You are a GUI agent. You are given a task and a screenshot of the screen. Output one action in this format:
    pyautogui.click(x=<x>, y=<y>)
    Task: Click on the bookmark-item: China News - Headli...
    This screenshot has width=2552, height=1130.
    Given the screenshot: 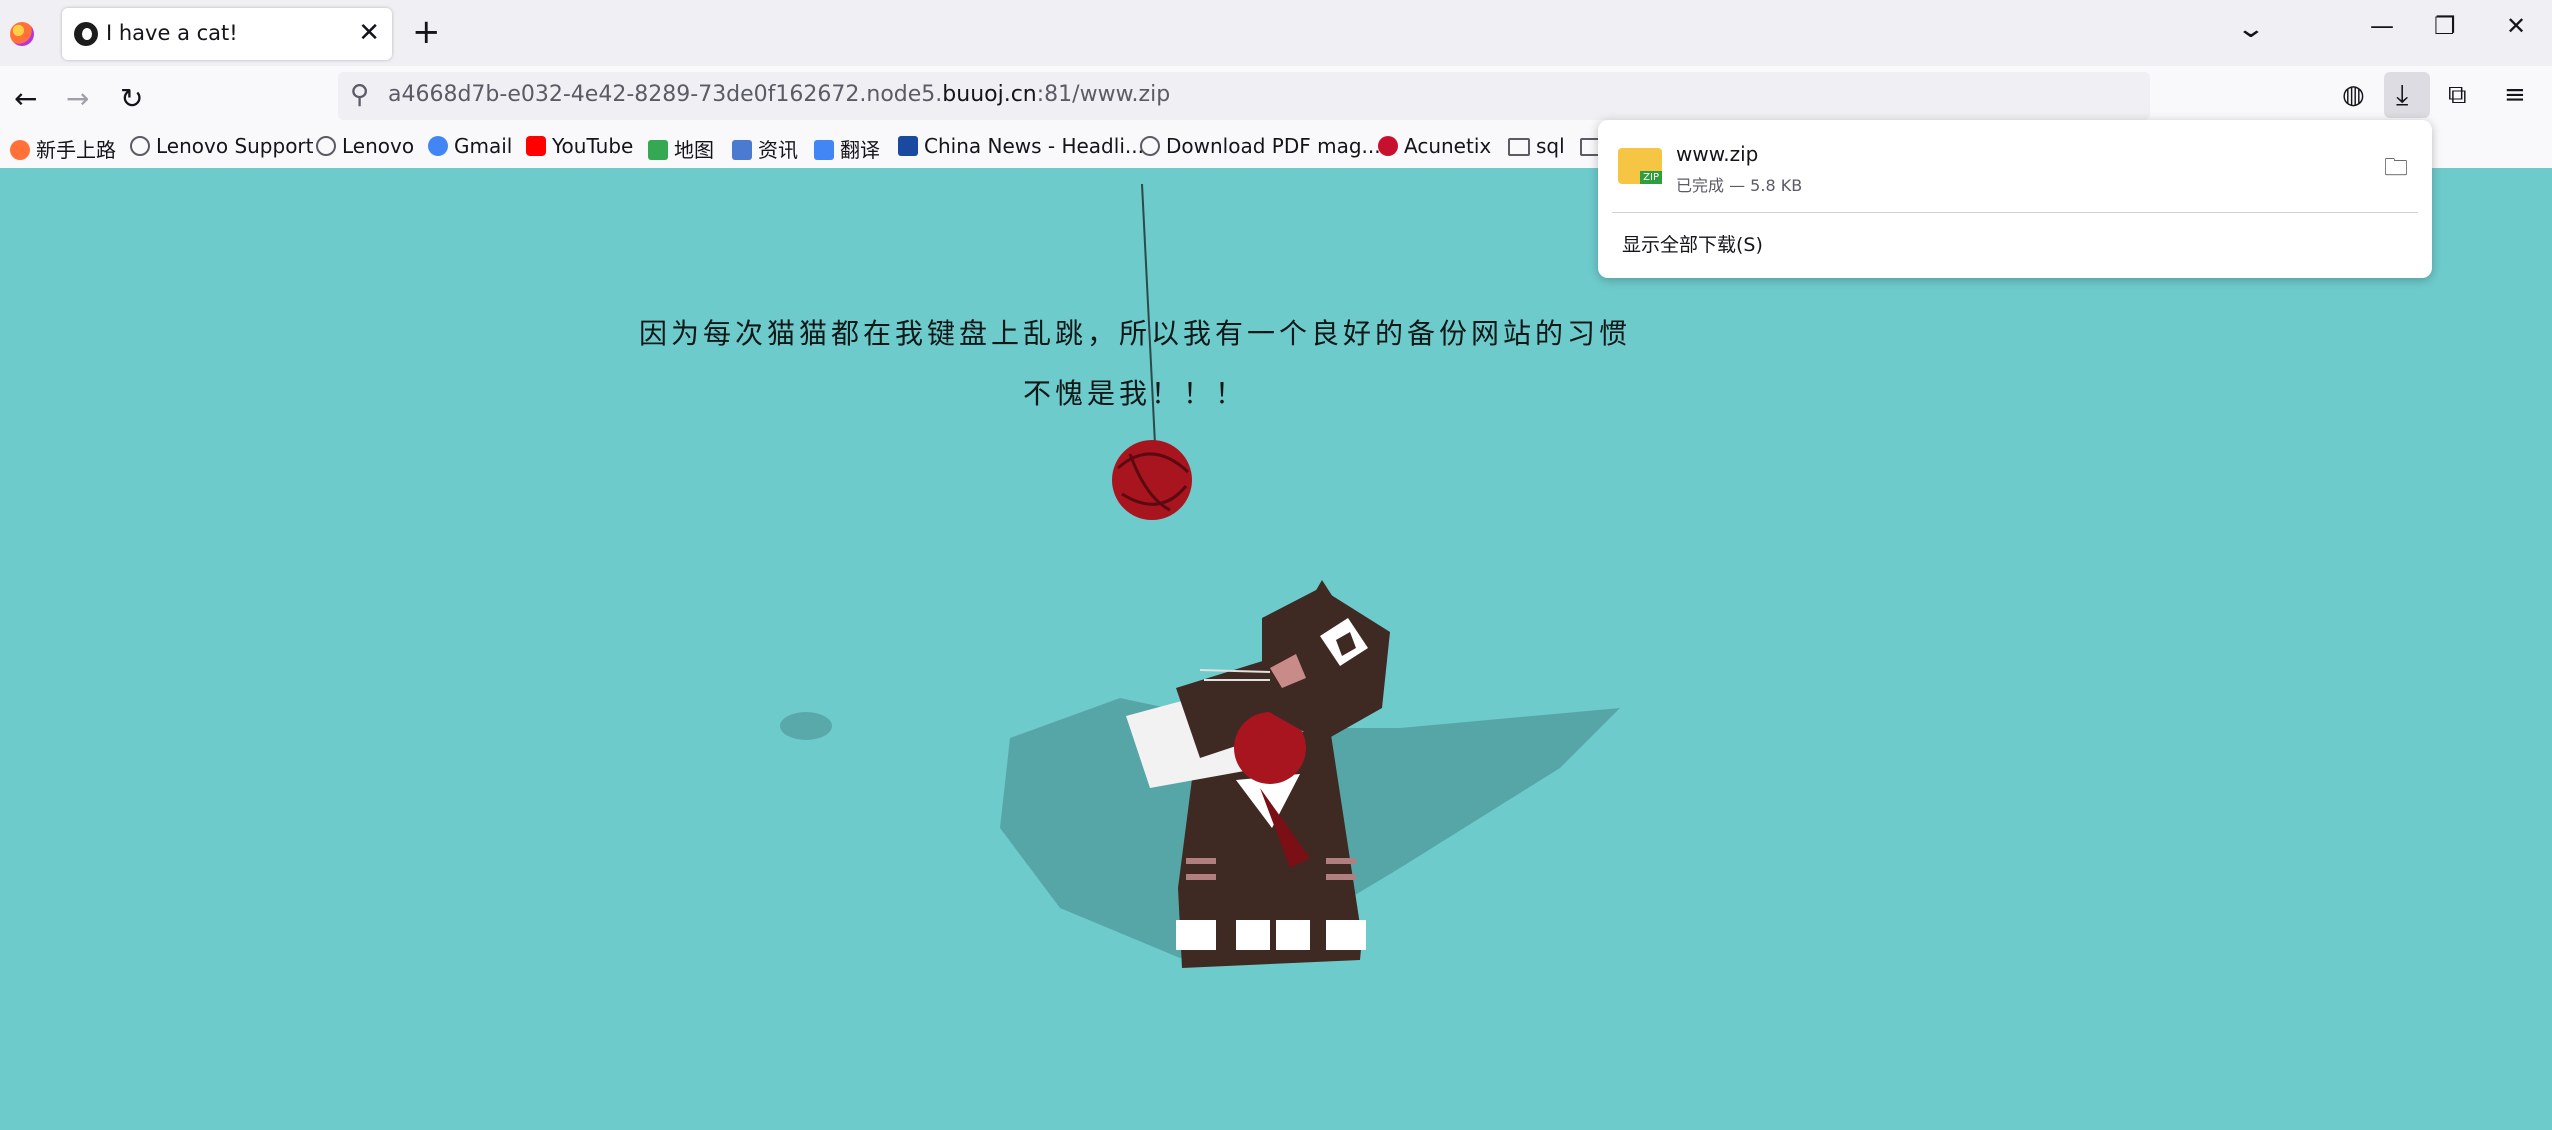 What is the action you would take?
    pyautogui.click(x=1021, y=146)
    